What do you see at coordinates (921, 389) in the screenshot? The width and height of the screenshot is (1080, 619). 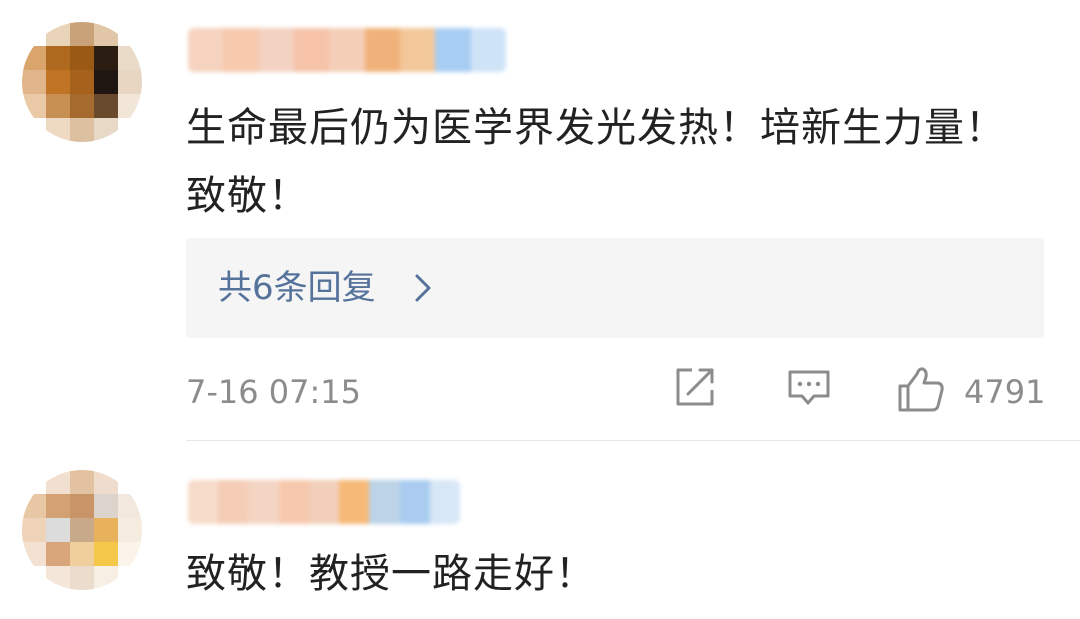 I see `thumbs-up-icon` at bounding box center [921, 389].